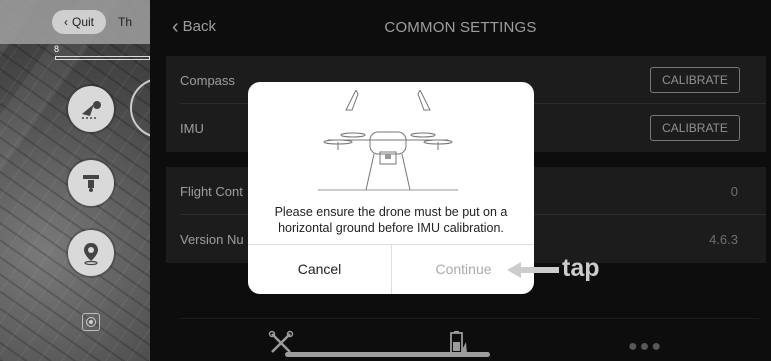 The image size is (771, 361). I want to click on drone-camera-icon, so click(91, 183).